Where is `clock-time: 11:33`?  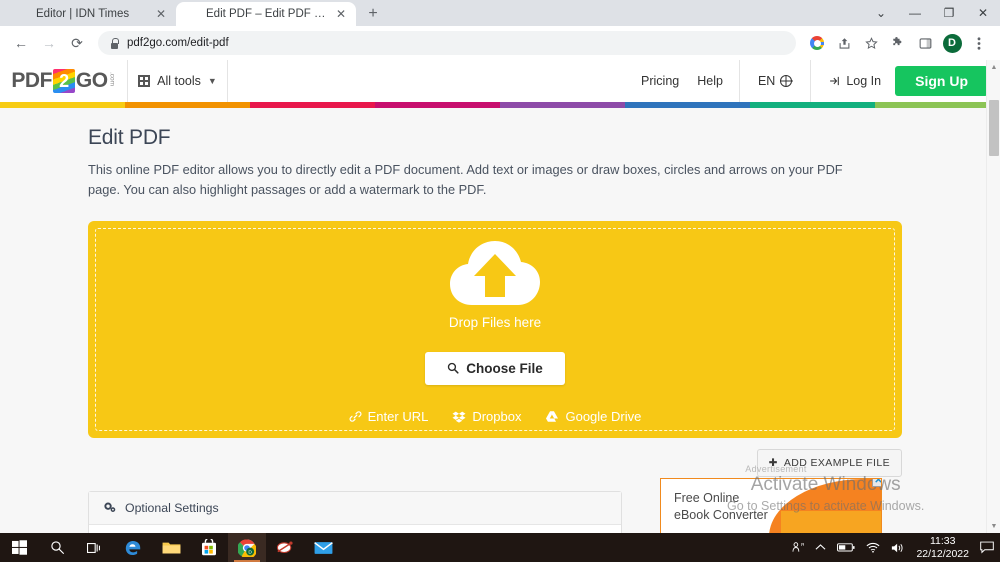
clock-time: 11:33 is located at coordinates (942, 541).